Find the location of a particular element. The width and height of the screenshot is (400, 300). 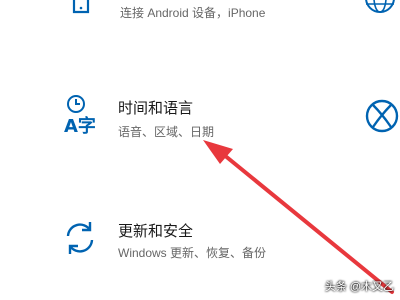

xbox-icon is located at coordinates (381, 116).